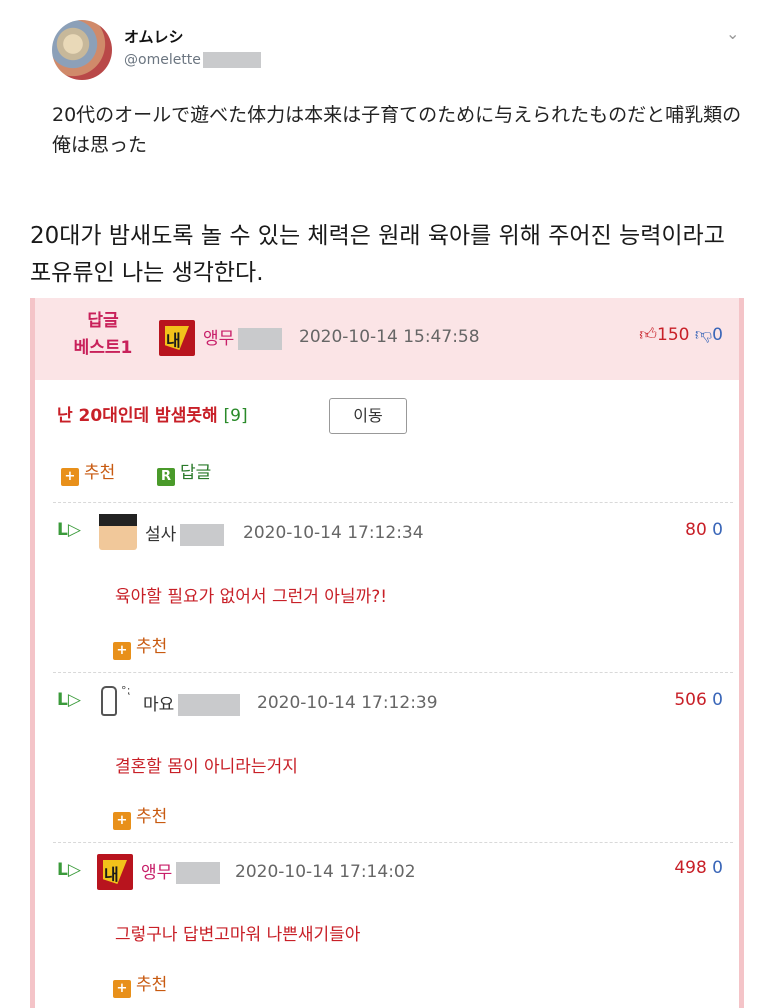 The width and height of the screenshot is (760, 1008). I want to click on up-count: 80, so click(696, 530).